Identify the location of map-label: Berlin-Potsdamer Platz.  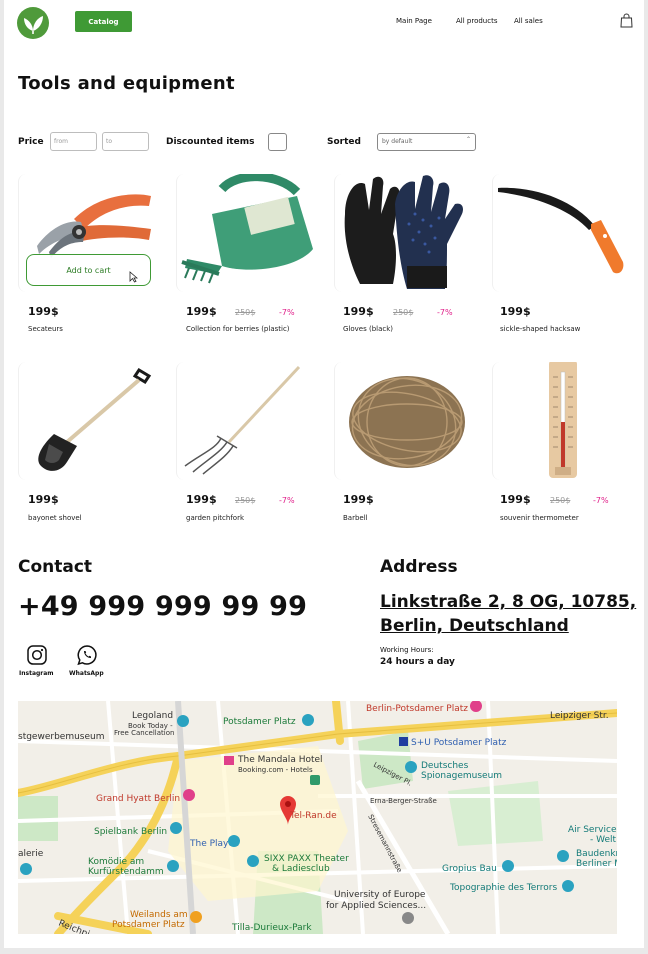
(417, 709).